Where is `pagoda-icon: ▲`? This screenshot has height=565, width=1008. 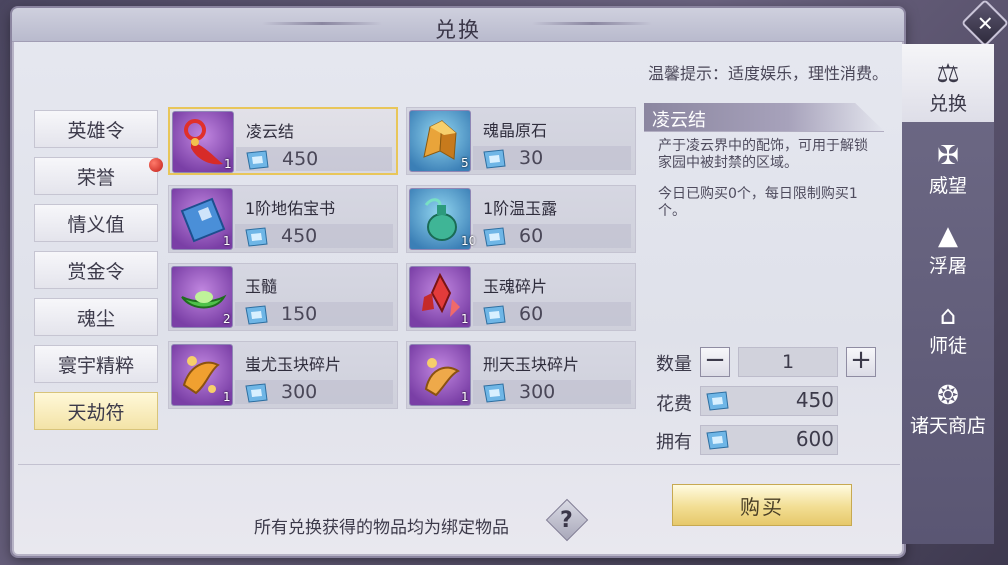
pagoda-icon: ▲ is located at coordinates (948, 236).